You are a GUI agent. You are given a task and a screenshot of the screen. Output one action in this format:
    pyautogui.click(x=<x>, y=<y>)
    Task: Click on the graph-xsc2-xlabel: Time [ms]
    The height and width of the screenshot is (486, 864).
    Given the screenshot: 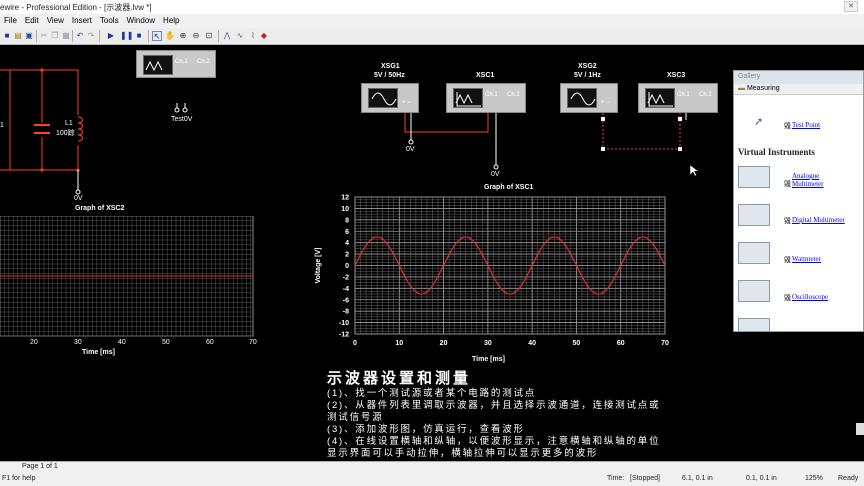 What is the action you would take?
    pyautogui.click(x=98, y=352)
    